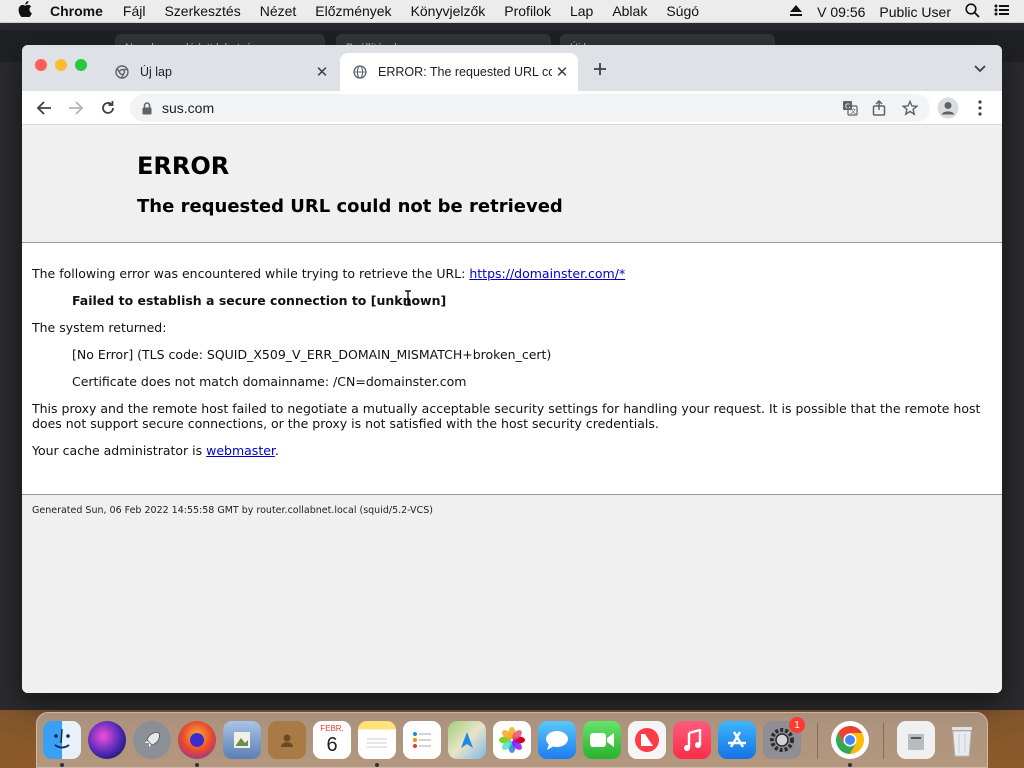  Describe the element at coordinates (152, 740) in the screenshot. I see `launchpad-rocket-icon` at that location.